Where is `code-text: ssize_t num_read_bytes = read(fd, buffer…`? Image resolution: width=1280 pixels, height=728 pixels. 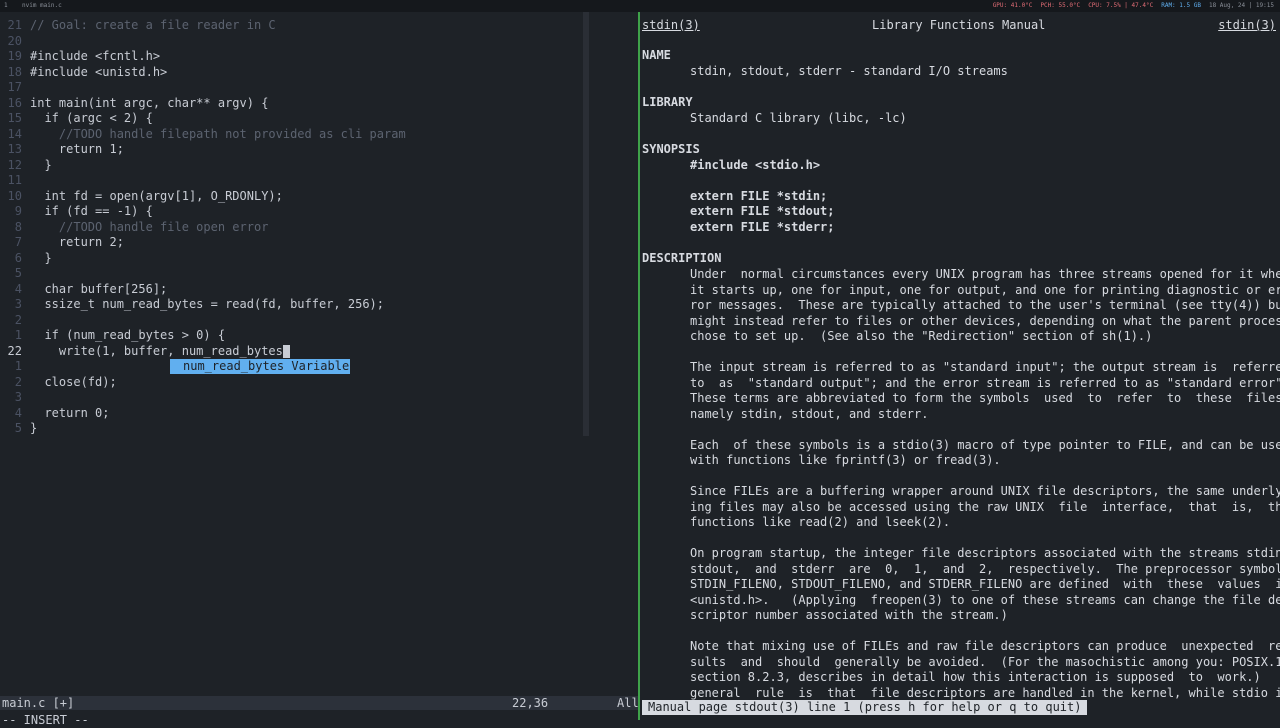
code-text: ssize_t num_read_bytes = read(fd, buffer… is located at coordinates (207, 304).